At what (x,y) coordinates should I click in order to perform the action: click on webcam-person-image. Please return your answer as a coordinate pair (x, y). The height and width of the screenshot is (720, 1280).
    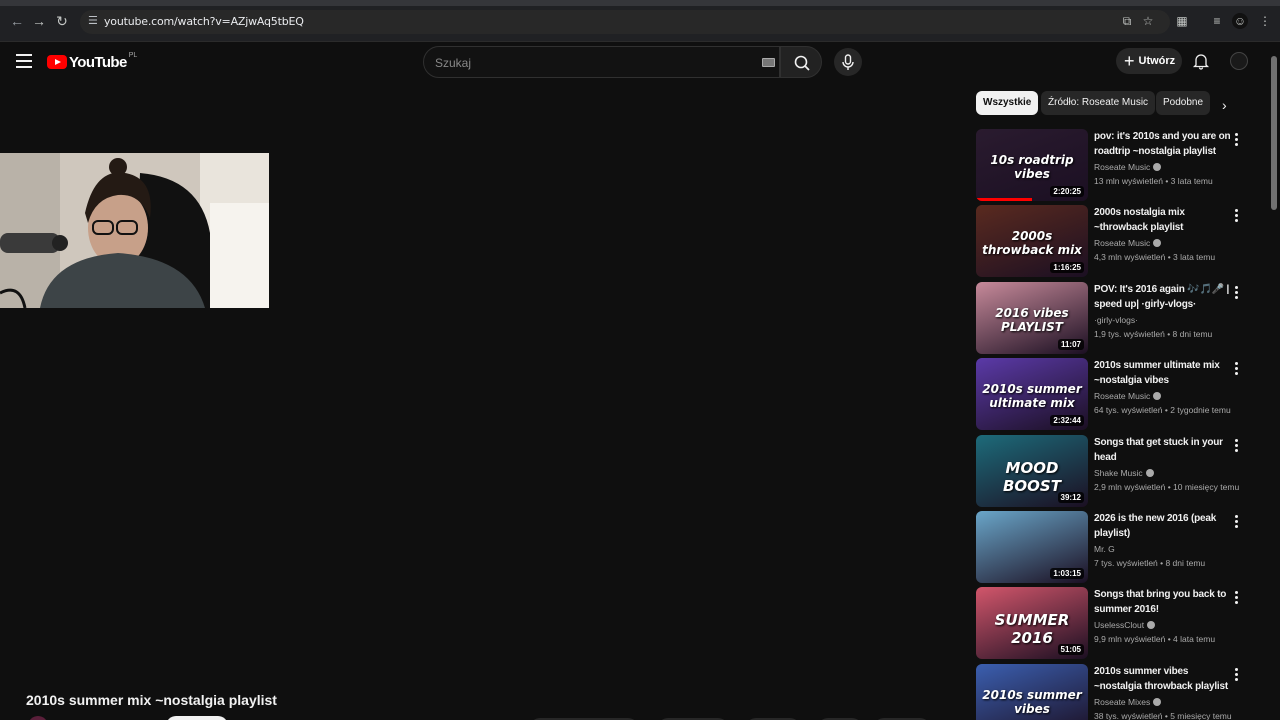
    Looking at the image, I should click on (134, 230).